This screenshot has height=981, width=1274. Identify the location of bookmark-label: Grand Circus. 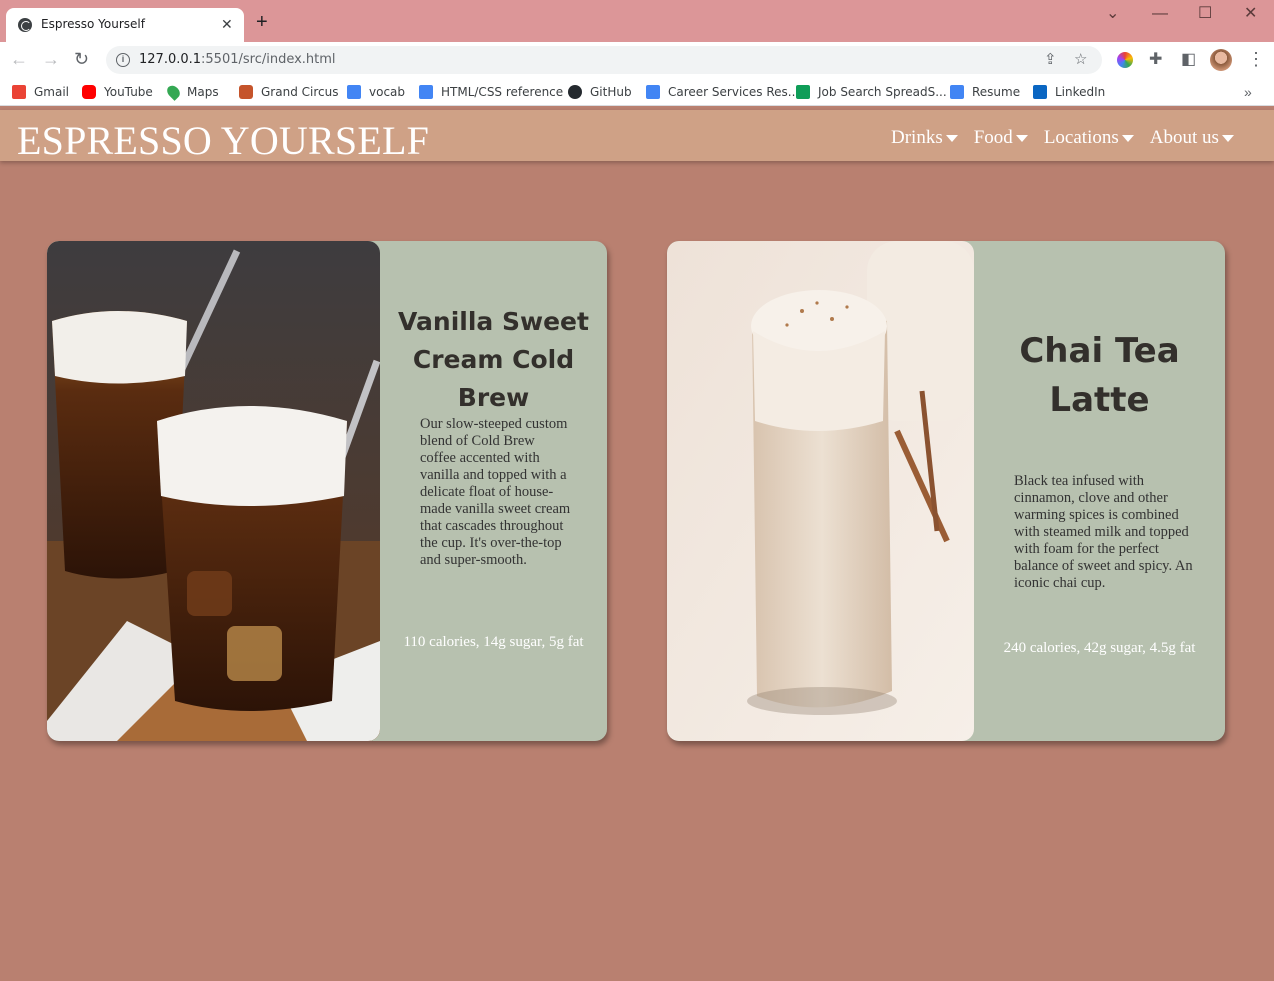
(300, 92).